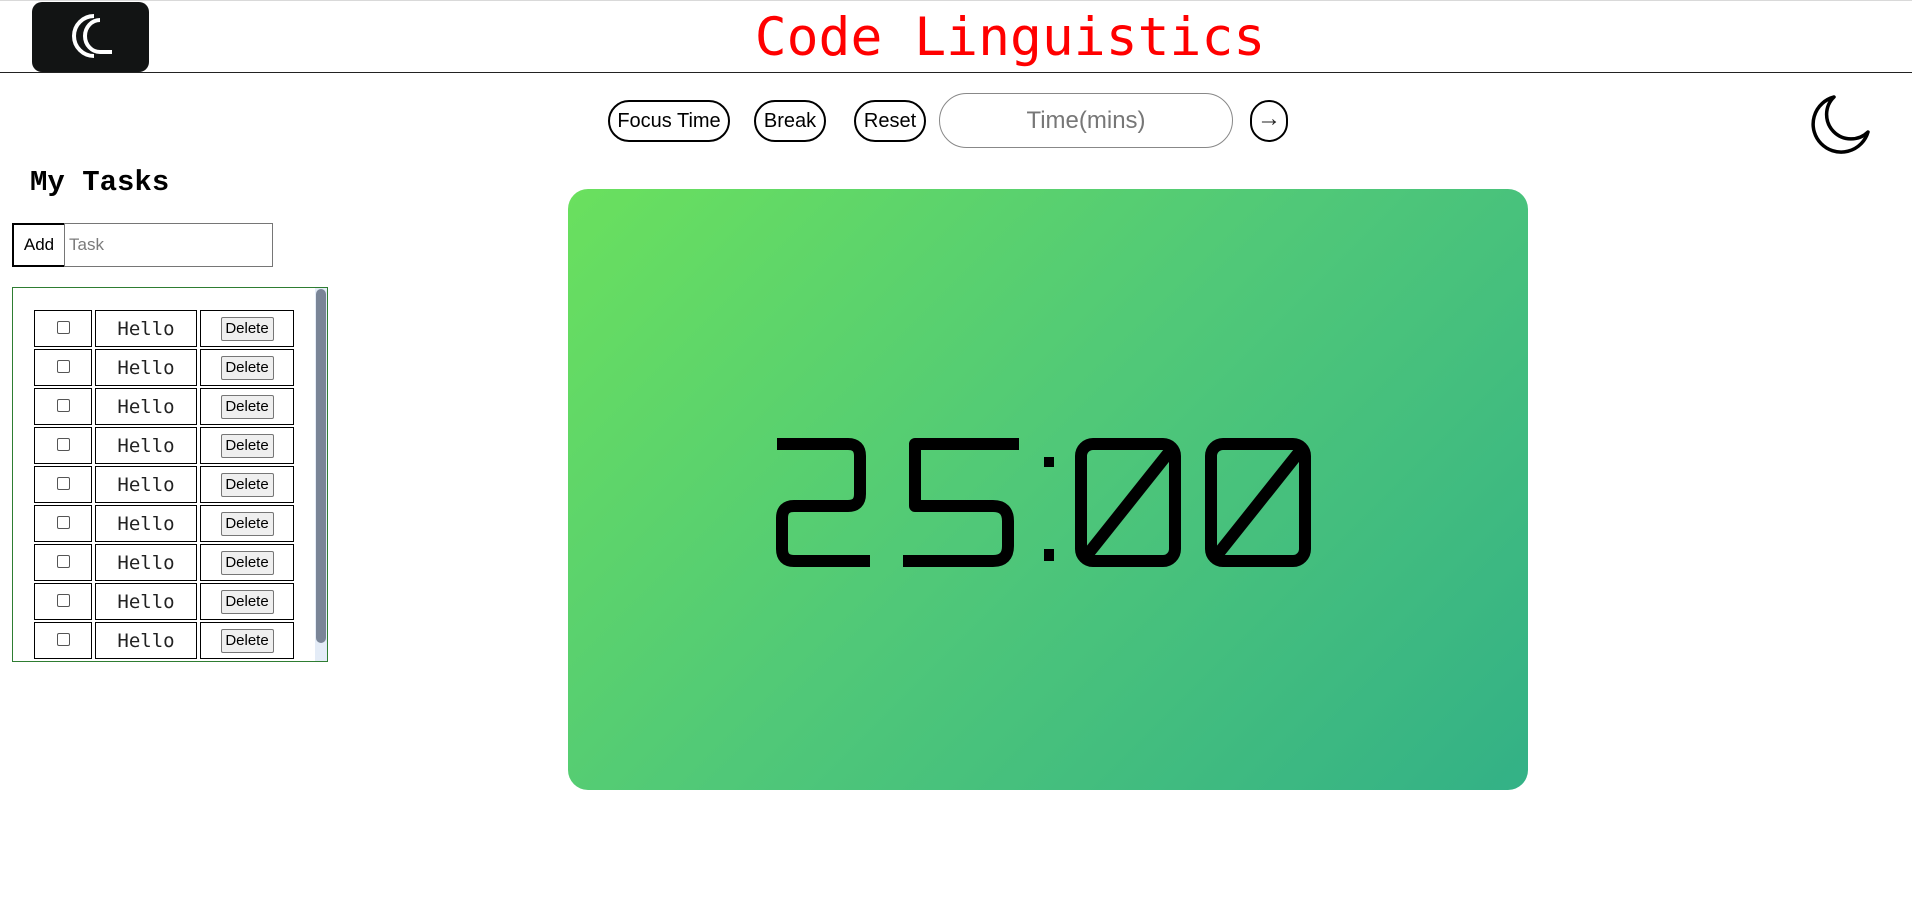 This screenshot has height=912, width=1912. I want to click on scrollbar-thumb, so click(321, 466).